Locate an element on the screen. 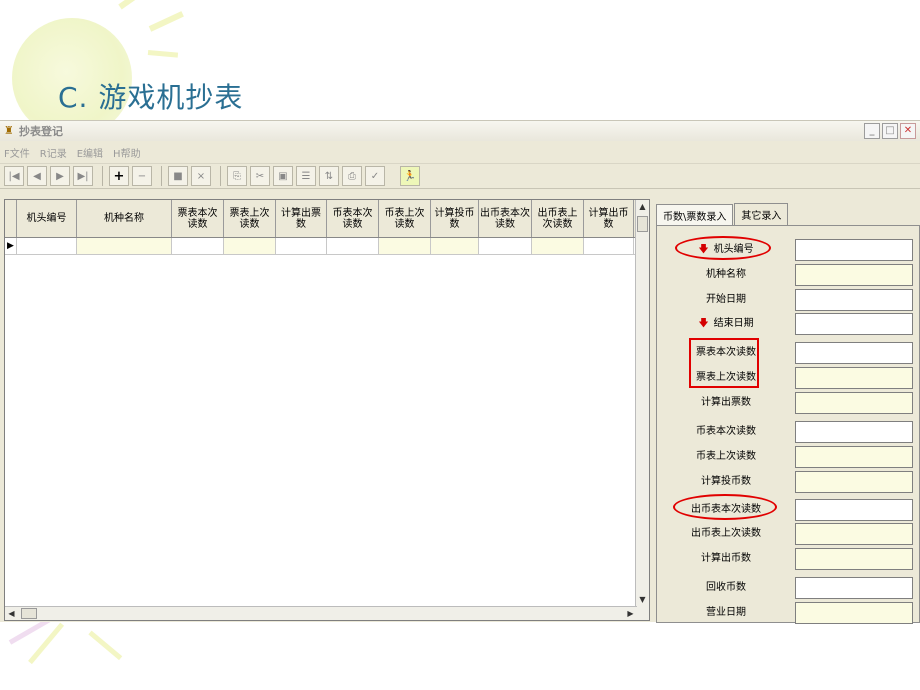 Image resolution: width=920 pixels, height=690 pixels. ticket-current-reading-field is located at coordinates (854, 353).